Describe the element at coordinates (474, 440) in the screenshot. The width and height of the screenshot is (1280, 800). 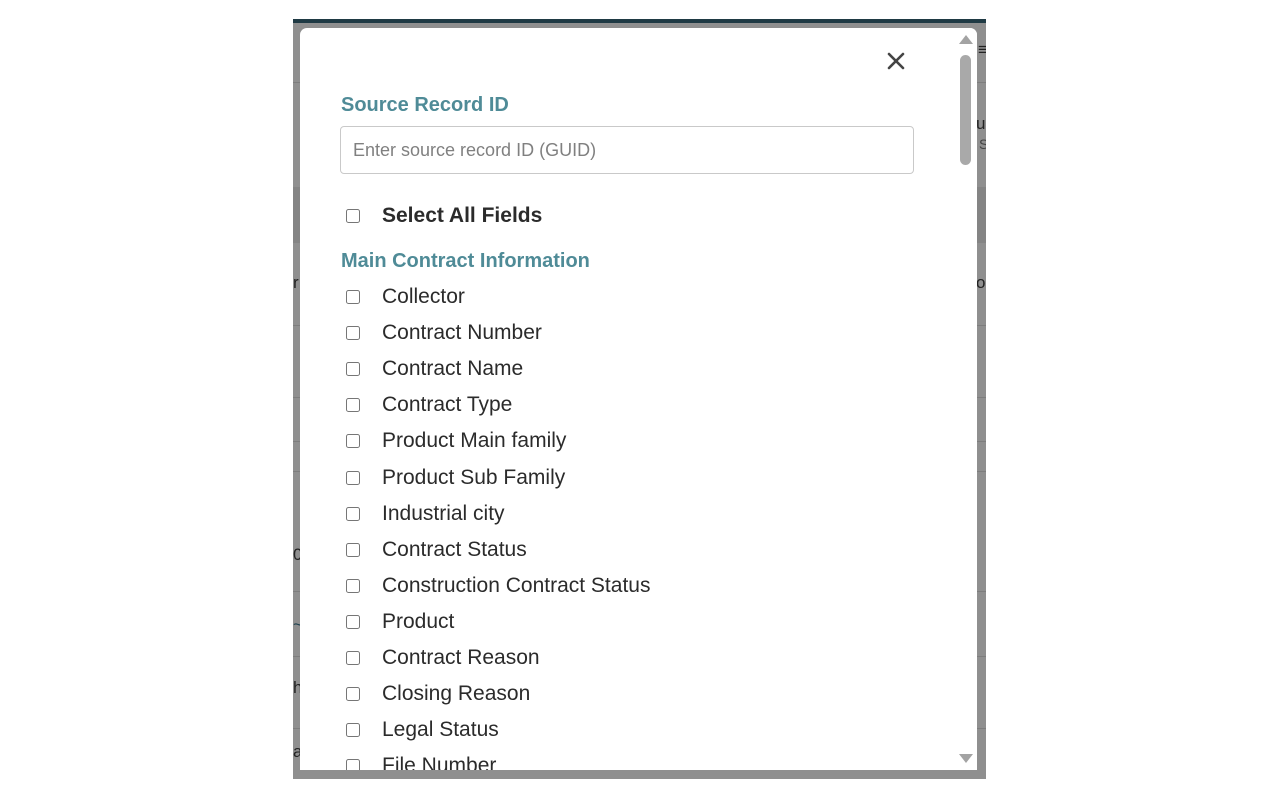
I see `field-label: Product Main family` at that location.